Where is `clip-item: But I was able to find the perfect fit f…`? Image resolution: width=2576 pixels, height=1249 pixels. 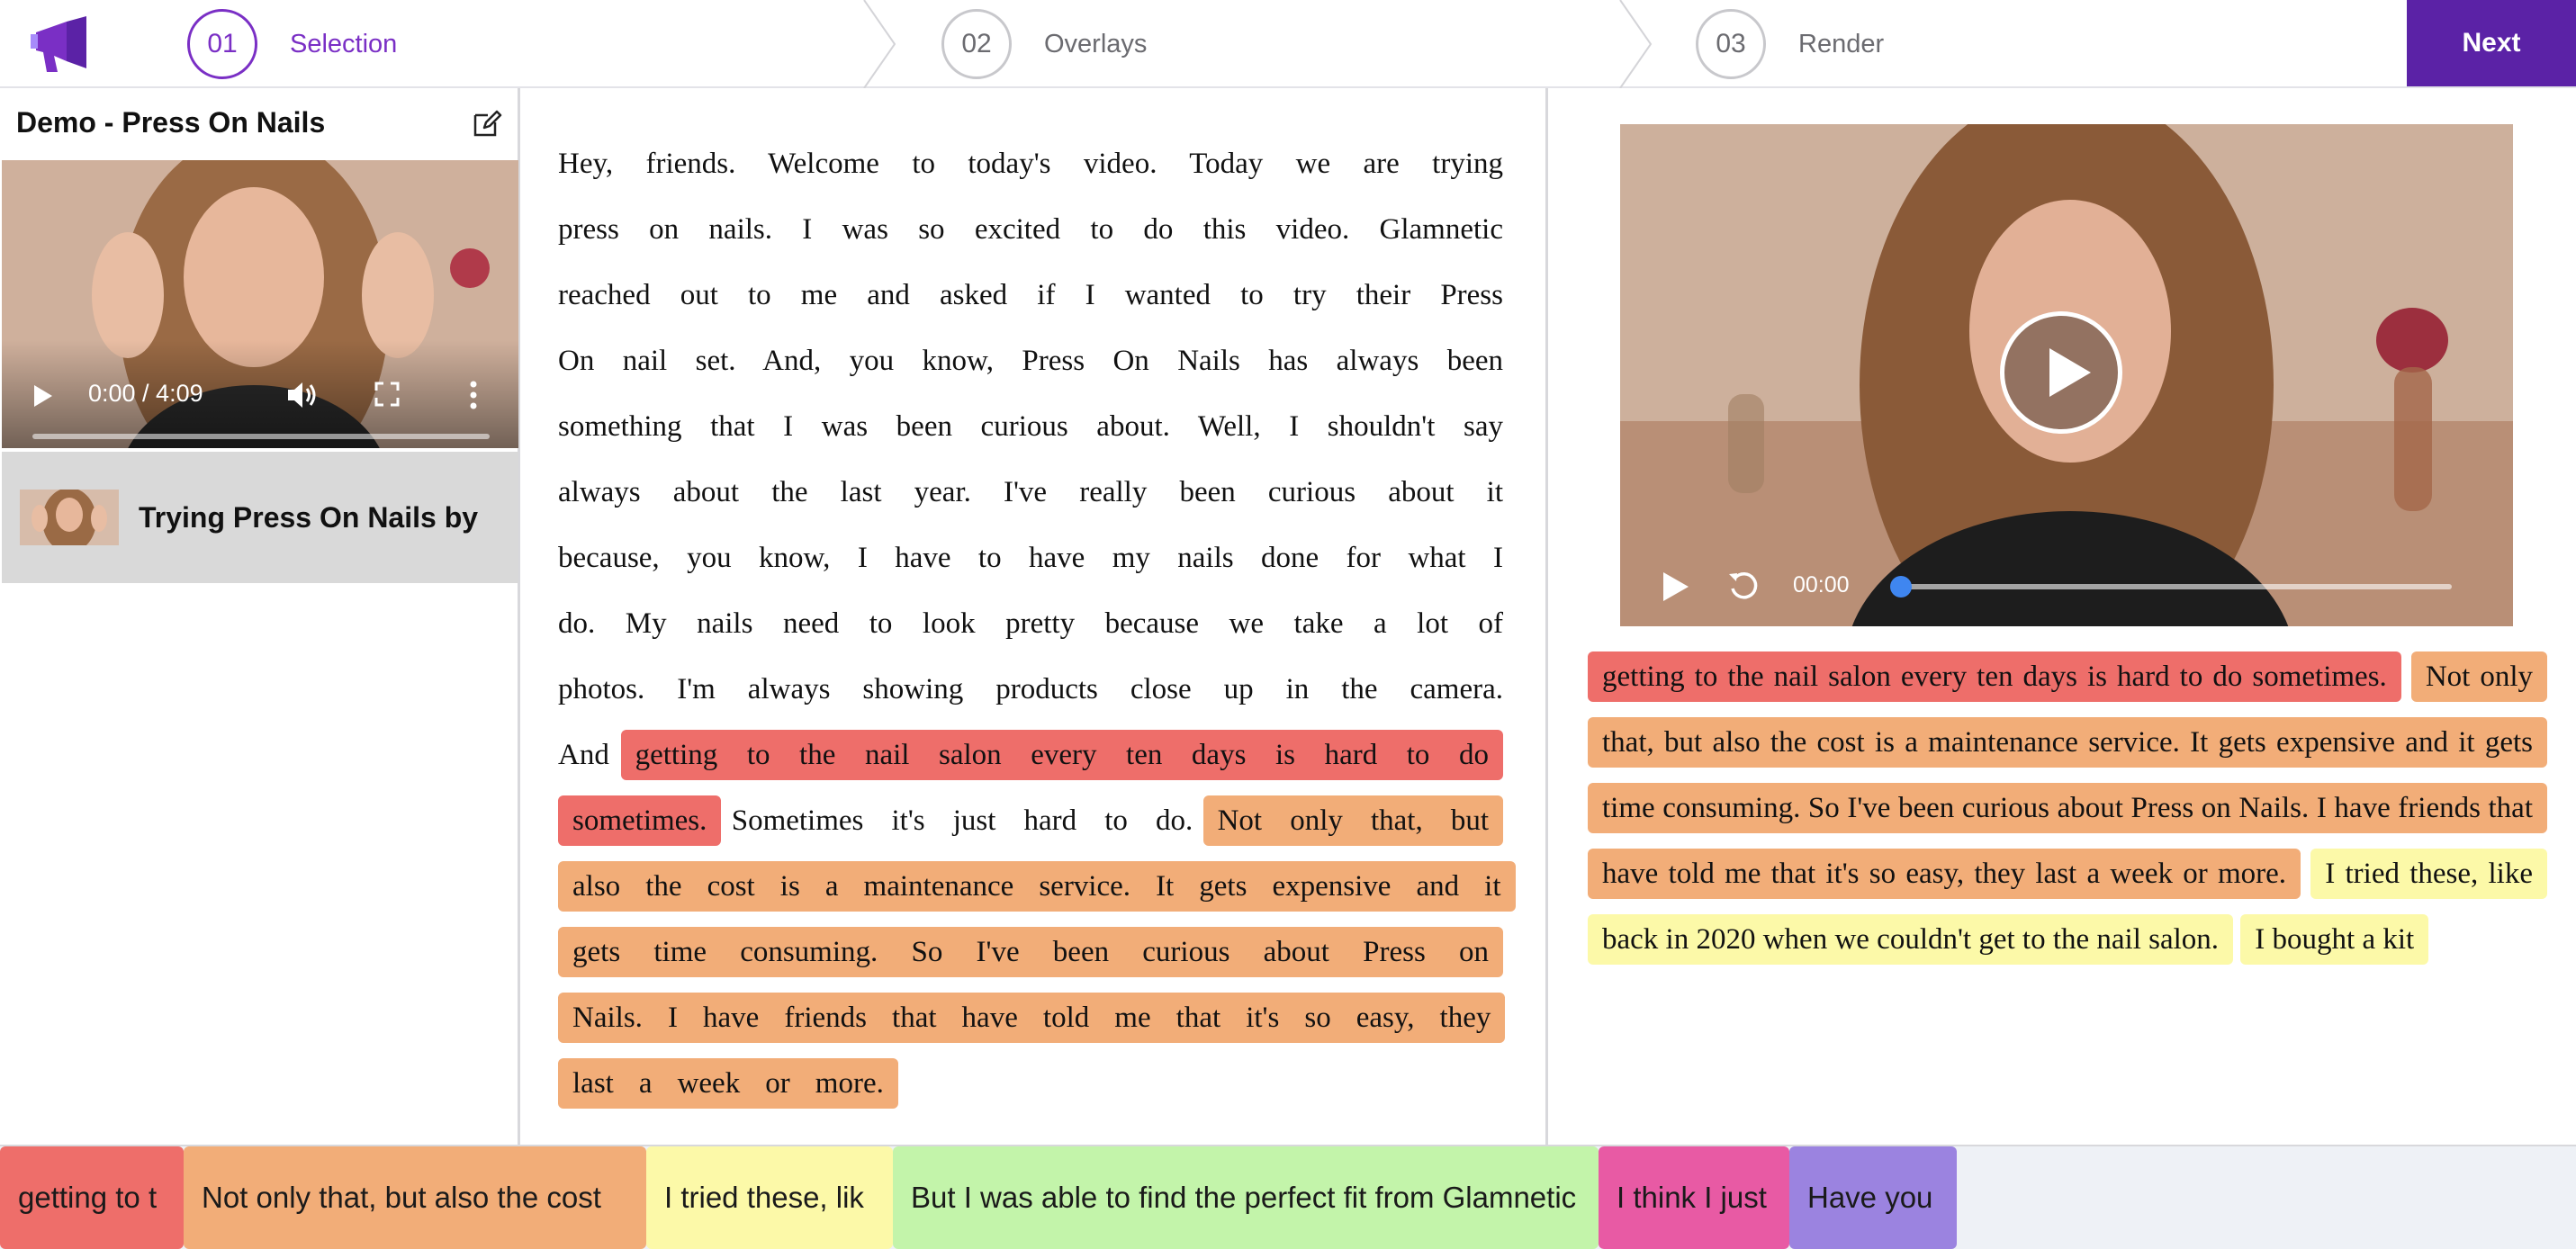 clip-item: But I was able to find the perfect fit f… is located at coordinates (1246, 1197).